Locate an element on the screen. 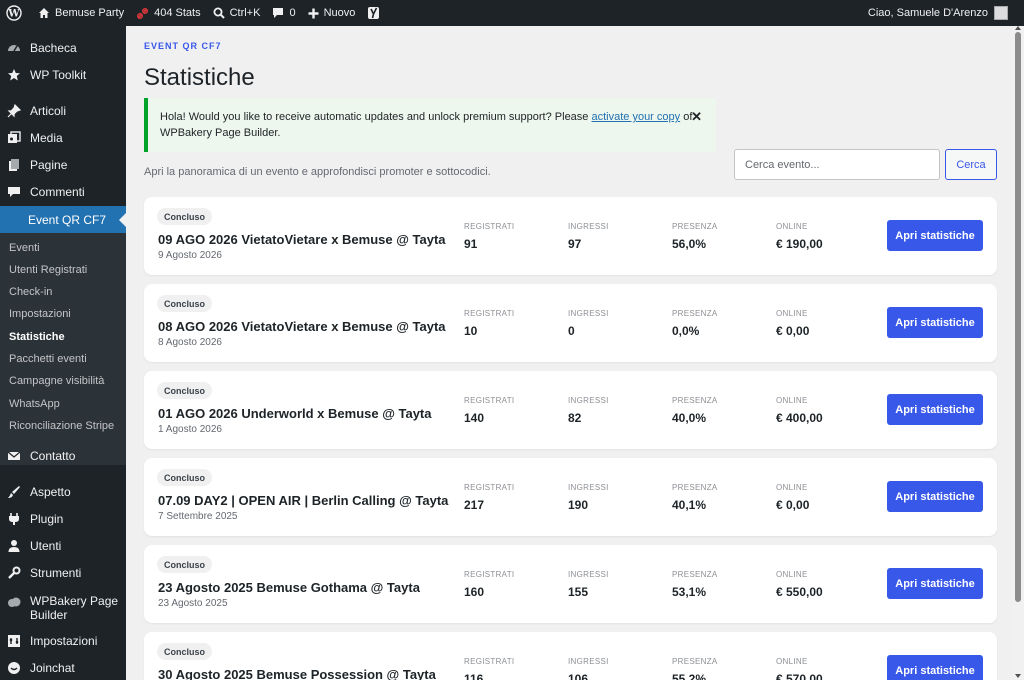 The image size is (1024, 680). submenu-item-pacchetti-eventi: Pacchetti eventi is located at coordinates (48, 359).